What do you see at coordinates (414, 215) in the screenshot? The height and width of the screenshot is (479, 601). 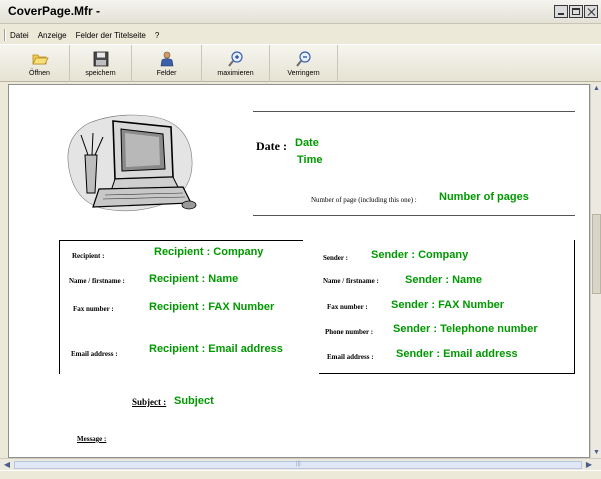 I see `header-bottom-rule` at bounding box center [414, 215].